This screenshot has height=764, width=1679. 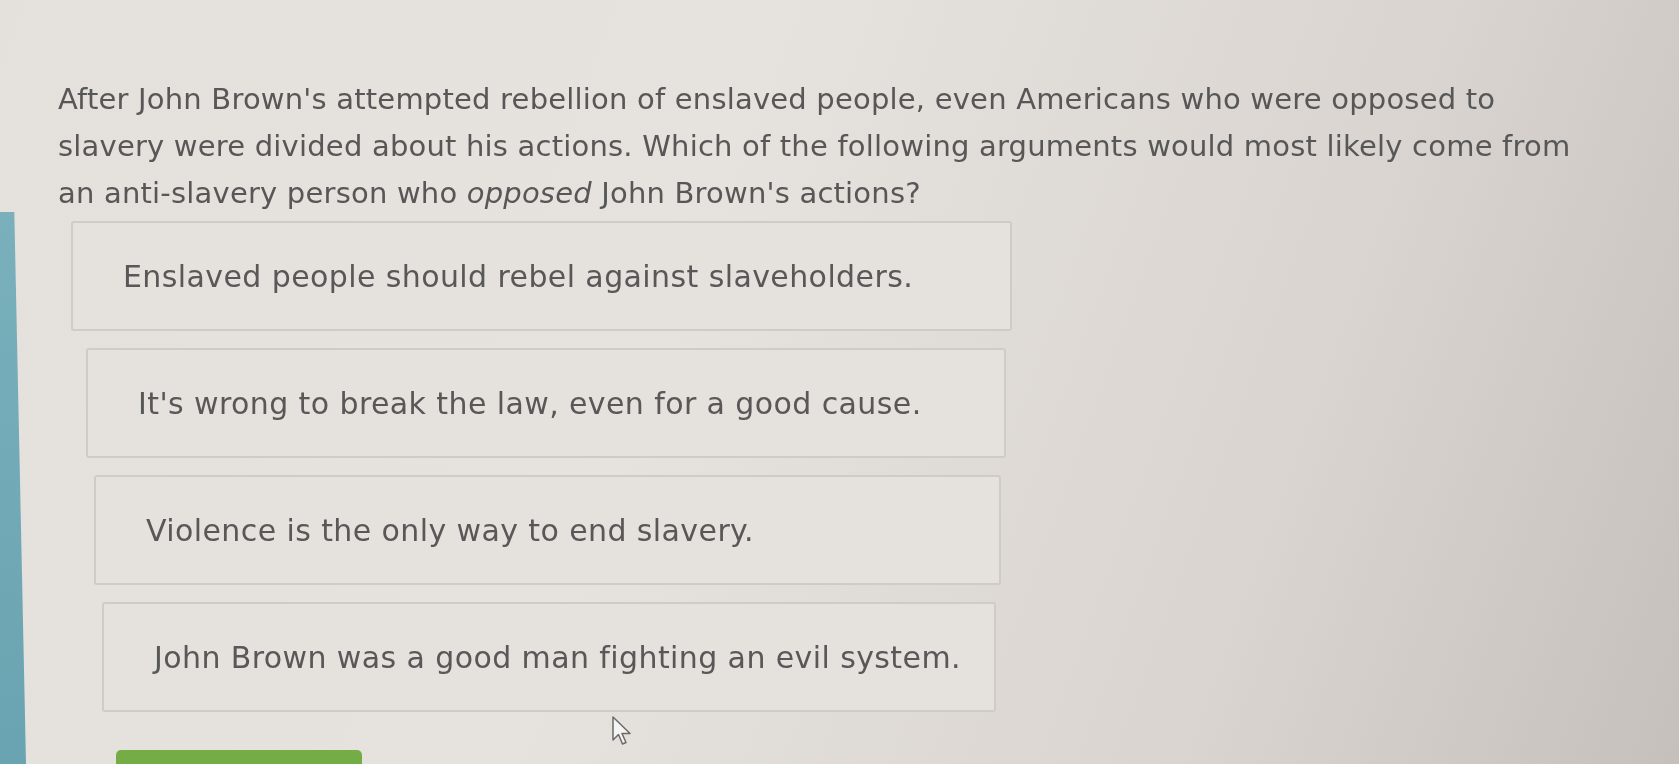 I want to click on answer-choice: Enslaved people should rebel against slaveholders., so click(x=541, y=276).